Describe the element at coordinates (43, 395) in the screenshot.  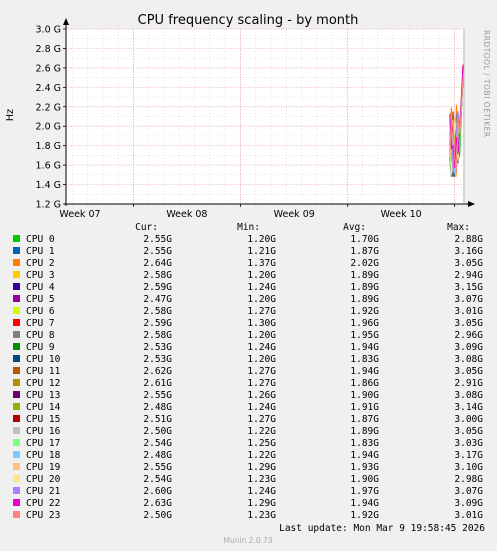
I see `legend-series-name: CPU 13` at that location.